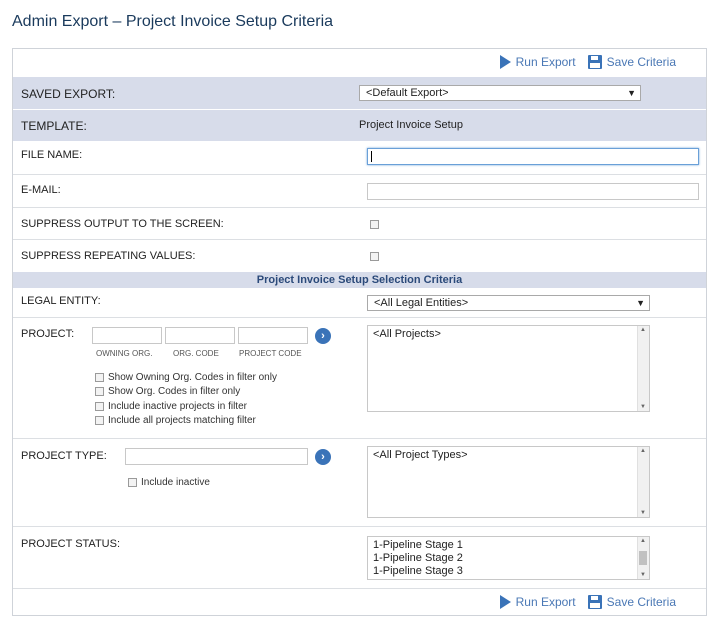 Image resolution: width=716 pixels, height=631 pixels. What do you see at coordinates (174, 391) in the screenshot?
I see `option-label: Show Org. Codes in filter only` at bounding box center [174, 391].